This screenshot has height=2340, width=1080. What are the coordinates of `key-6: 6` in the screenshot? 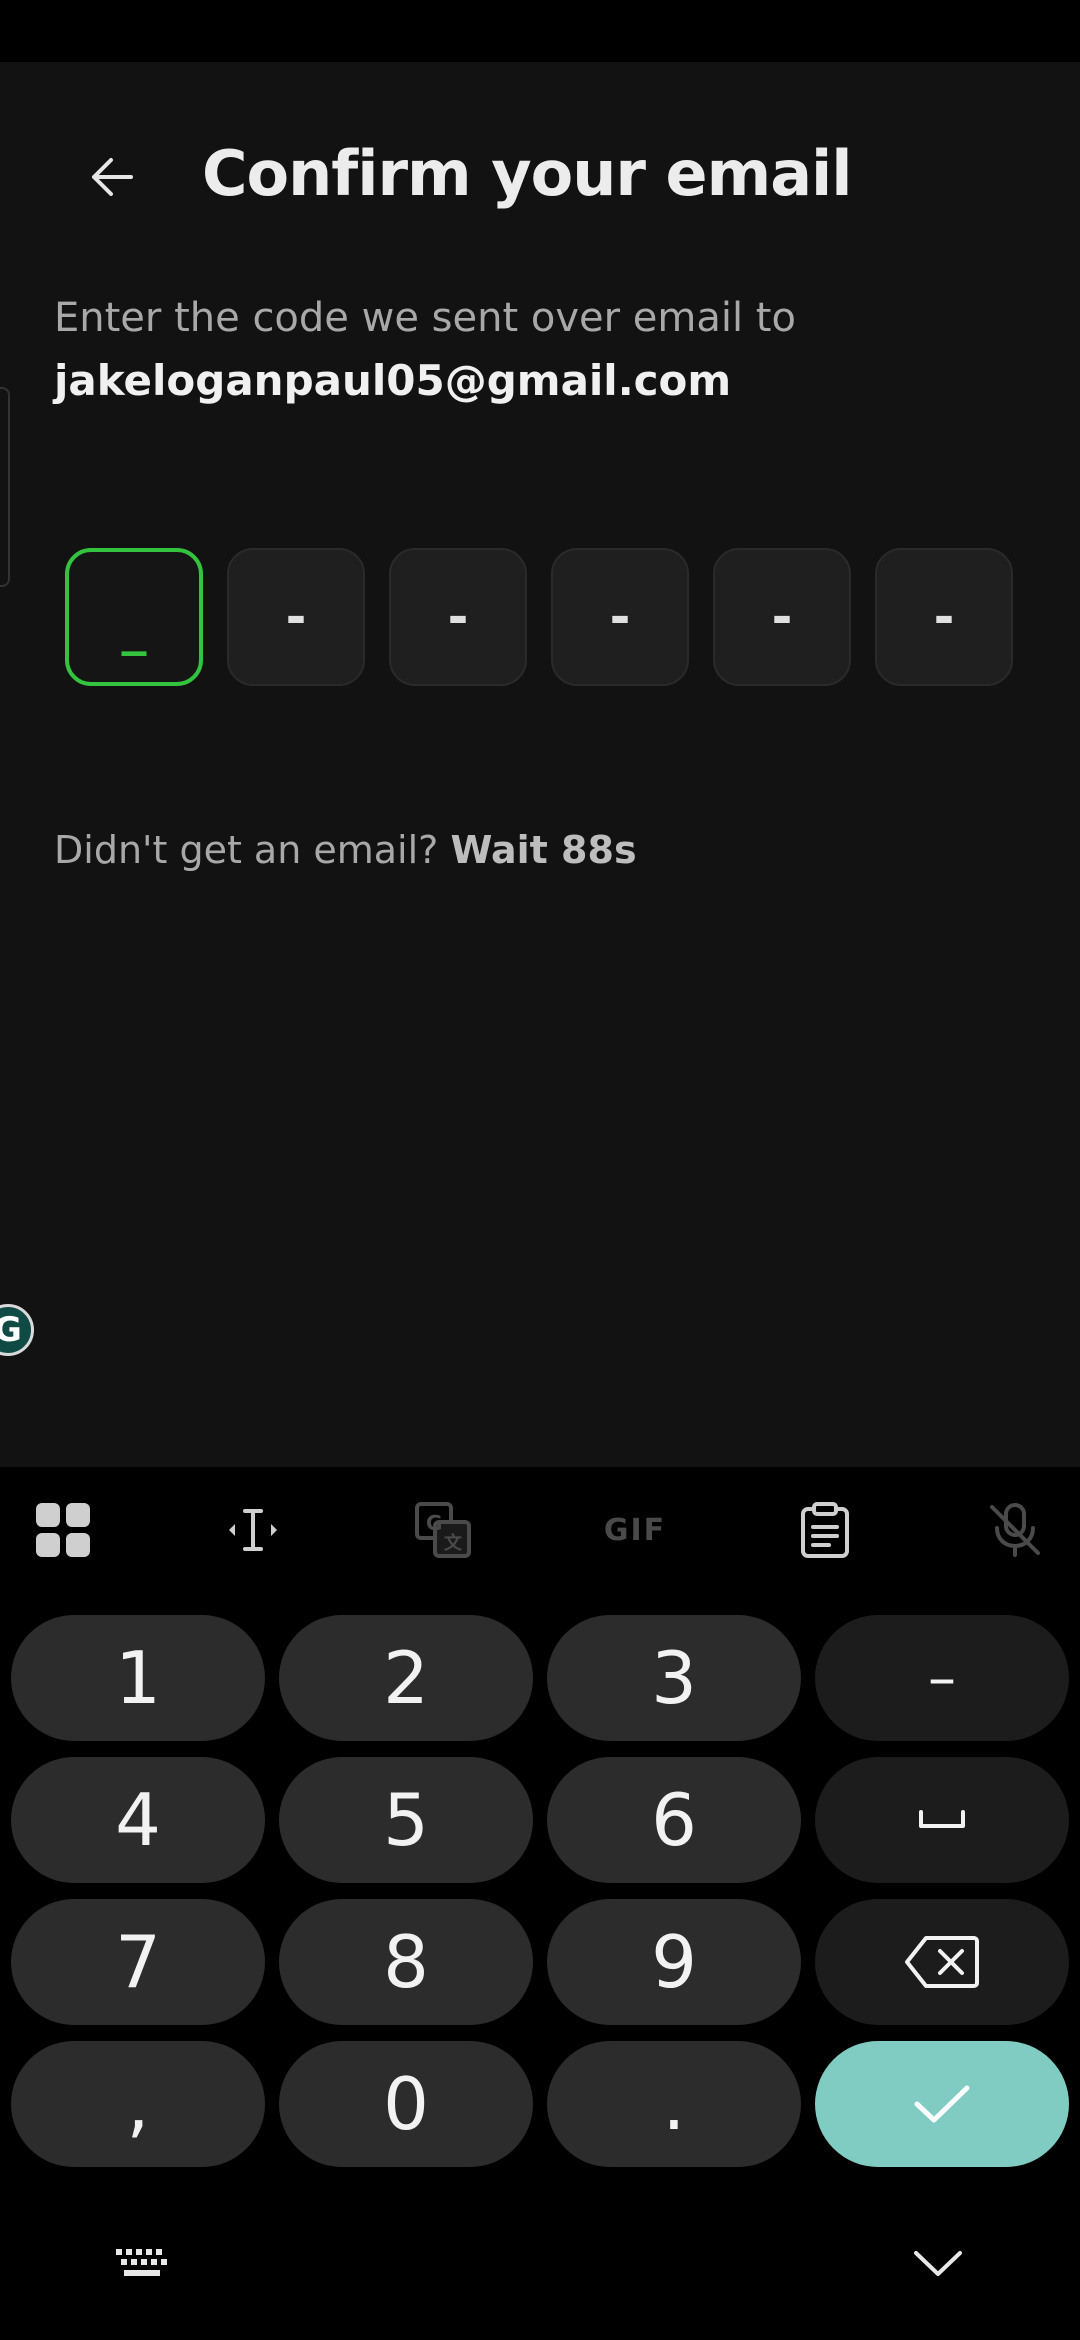 It's located at (674, 1820).